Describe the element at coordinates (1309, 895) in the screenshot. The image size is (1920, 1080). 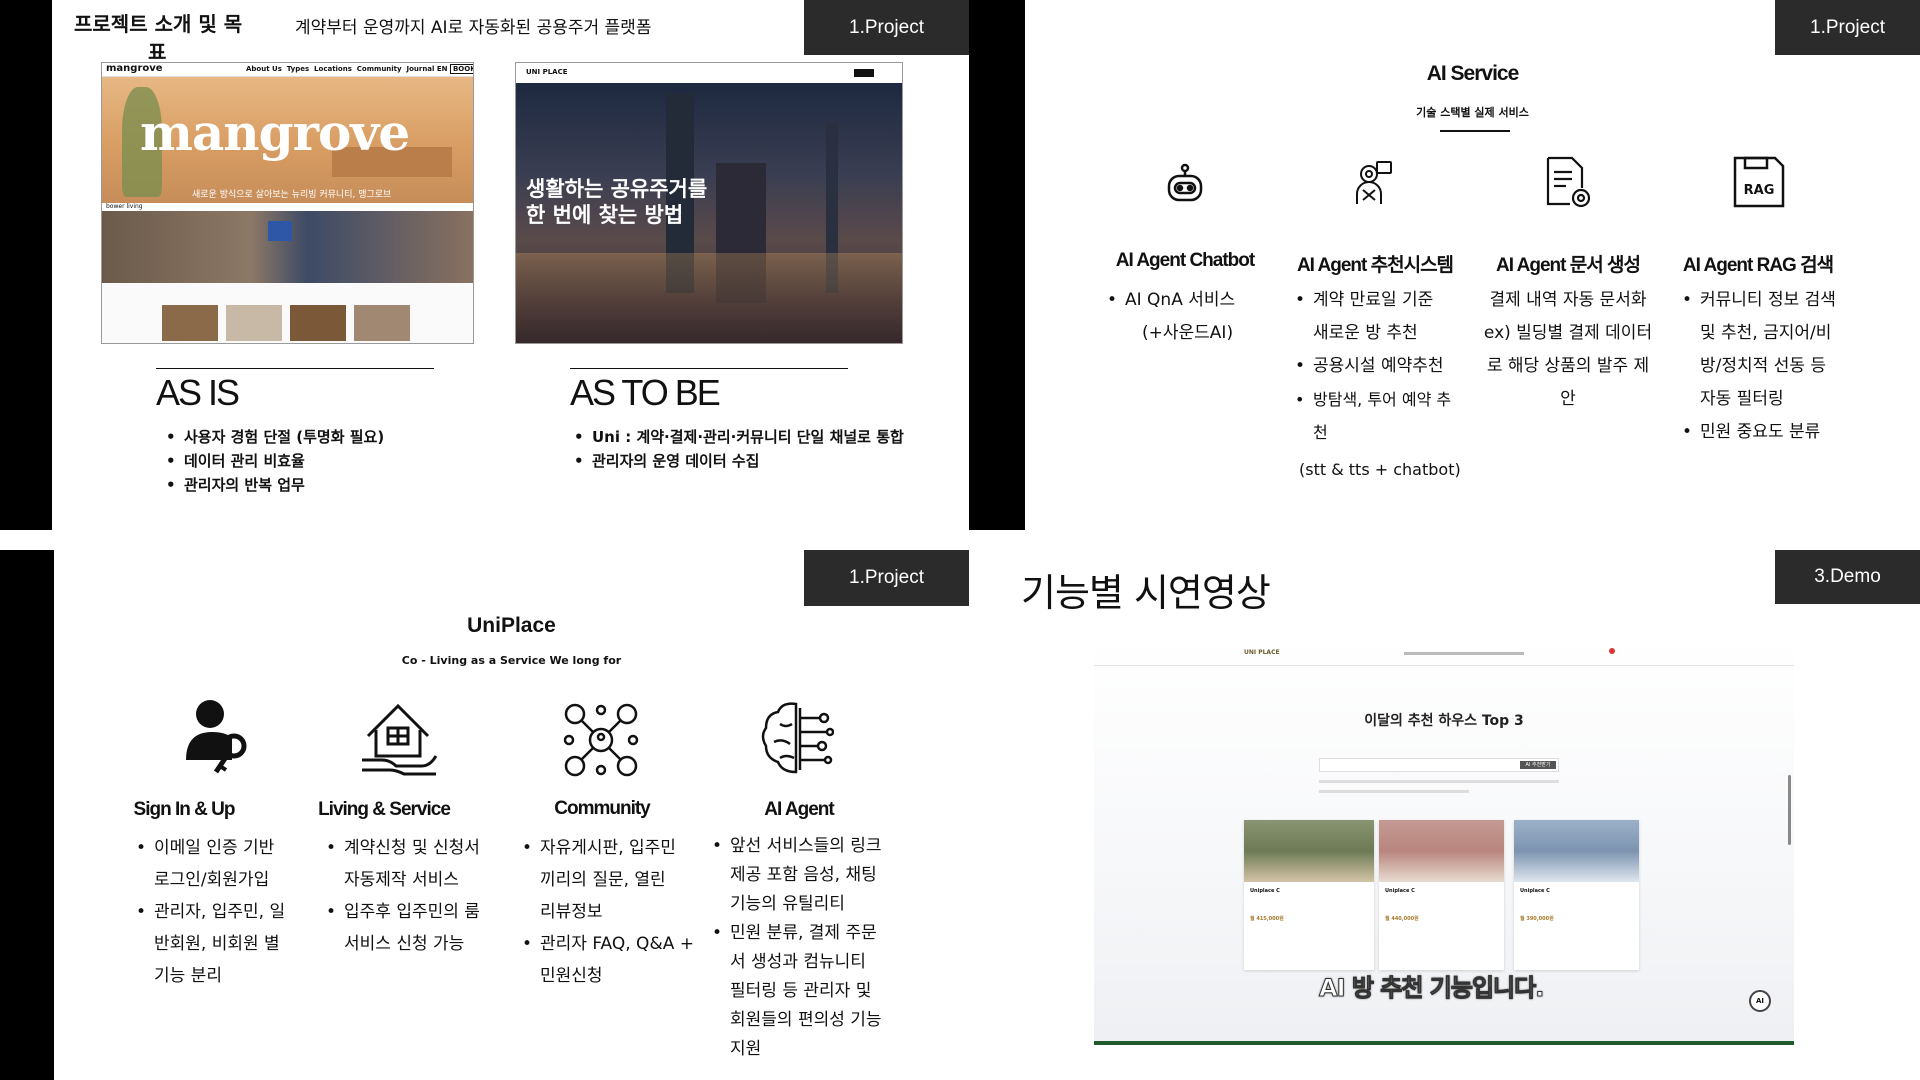
I see `demo-card: Uniplace C 월 415,000원` at that location.